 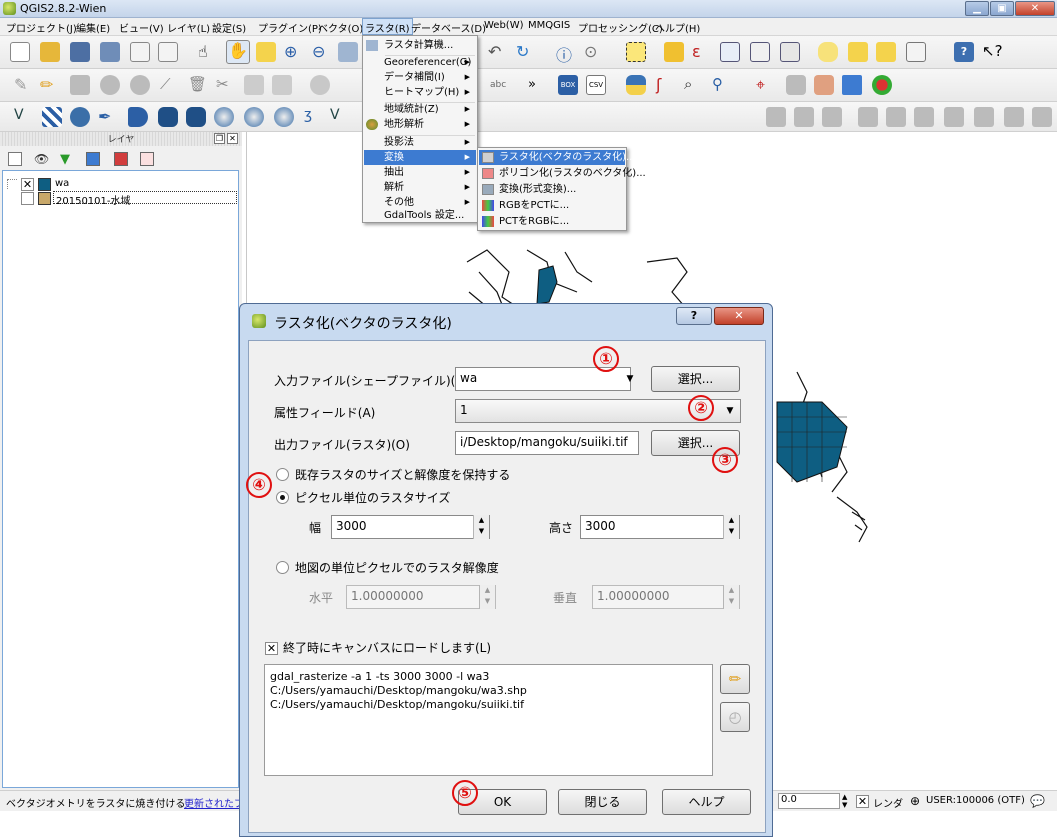 What do you see at coordinates (674, 52) in the screenshot?
I see `deselect-icon` at bounding box center [674, 52].